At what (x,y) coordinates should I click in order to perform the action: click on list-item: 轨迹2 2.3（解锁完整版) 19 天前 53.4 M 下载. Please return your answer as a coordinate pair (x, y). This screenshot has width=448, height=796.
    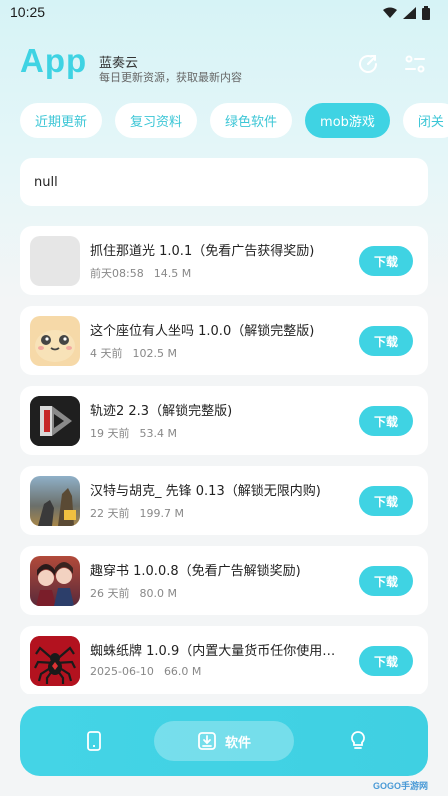
    Looking at the image, I should click on (224, 420).